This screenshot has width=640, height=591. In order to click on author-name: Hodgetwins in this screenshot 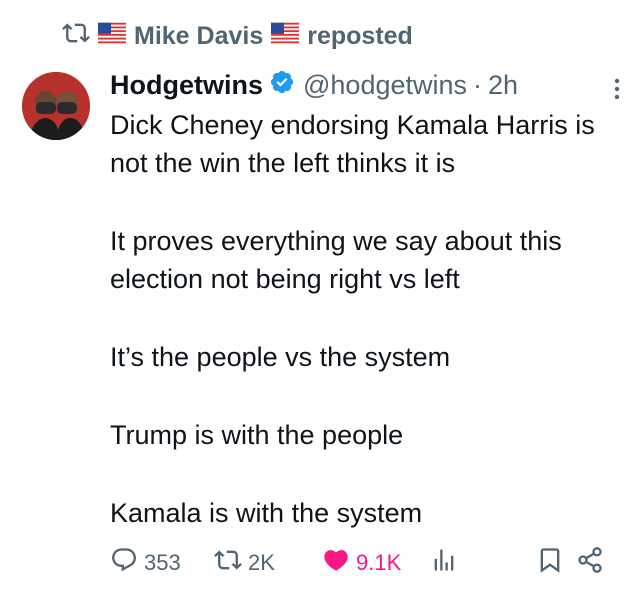, I will do `click(186, 85)`.